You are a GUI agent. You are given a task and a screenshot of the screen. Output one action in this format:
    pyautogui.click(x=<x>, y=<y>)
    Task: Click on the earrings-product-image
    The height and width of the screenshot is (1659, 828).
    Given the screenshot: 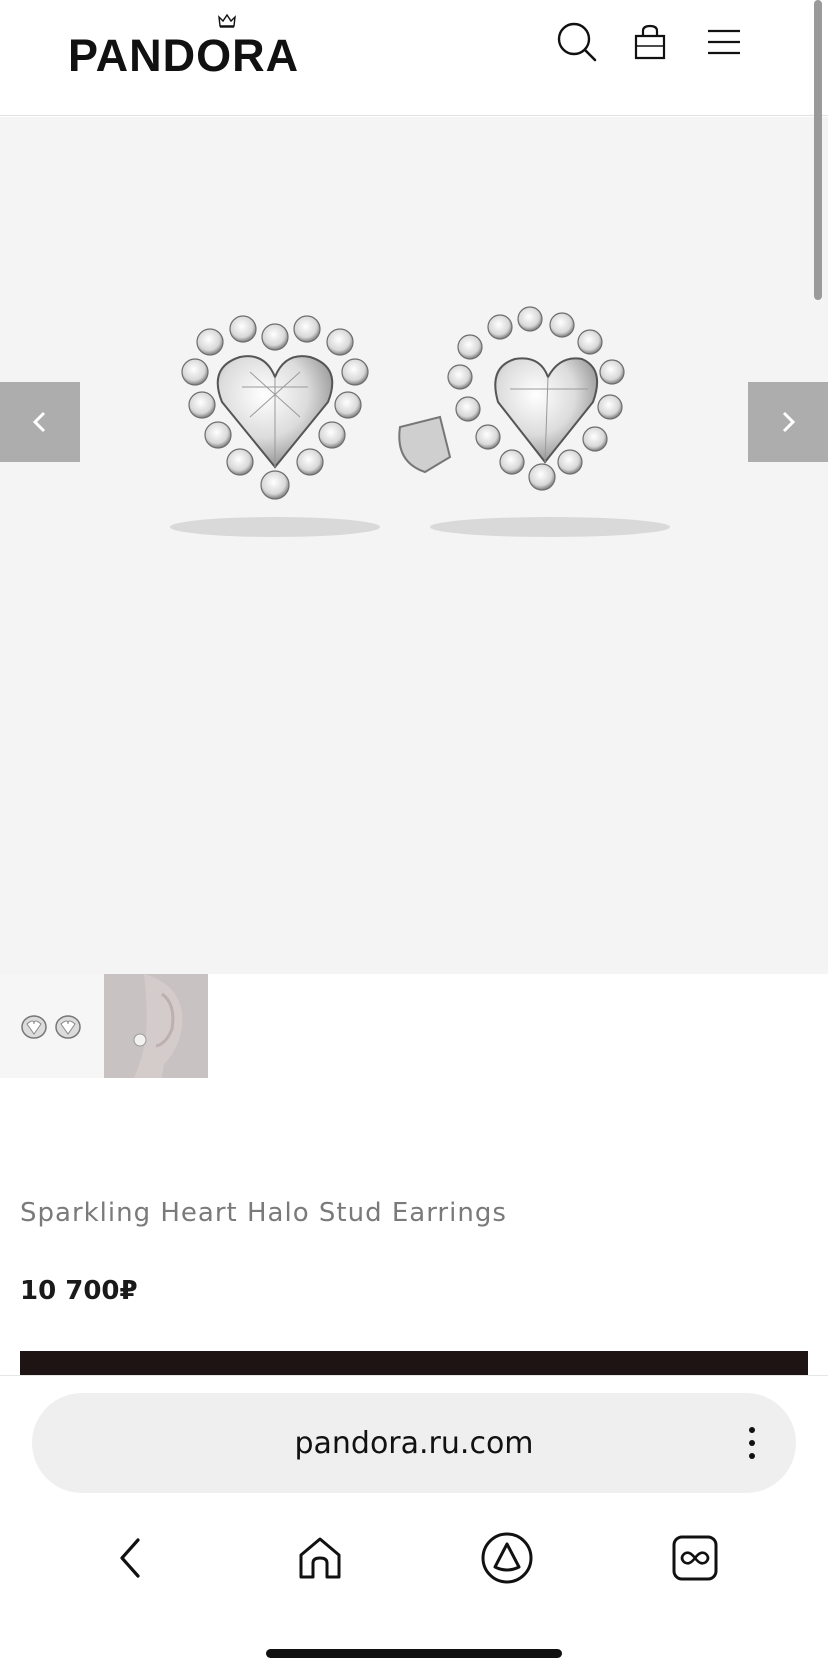 What is the action you would take?
    pyautogui.click(x=420, y=421)
    